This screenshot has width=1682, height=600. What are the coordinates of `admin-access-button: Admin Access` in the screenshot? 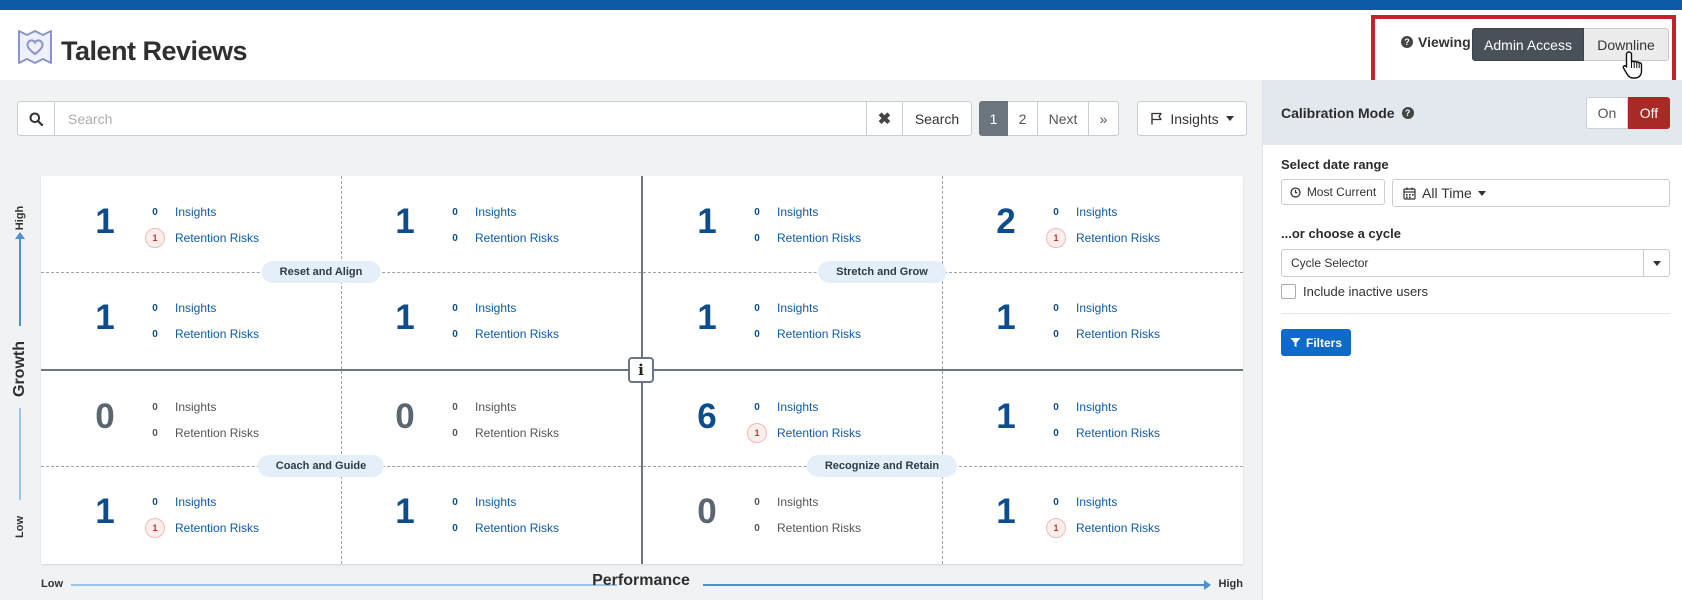 It's located at (1528, 44).